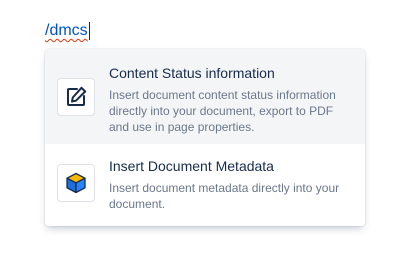  I want to click on menu-item-title: Insert Document Metadata, so click(191, 166).